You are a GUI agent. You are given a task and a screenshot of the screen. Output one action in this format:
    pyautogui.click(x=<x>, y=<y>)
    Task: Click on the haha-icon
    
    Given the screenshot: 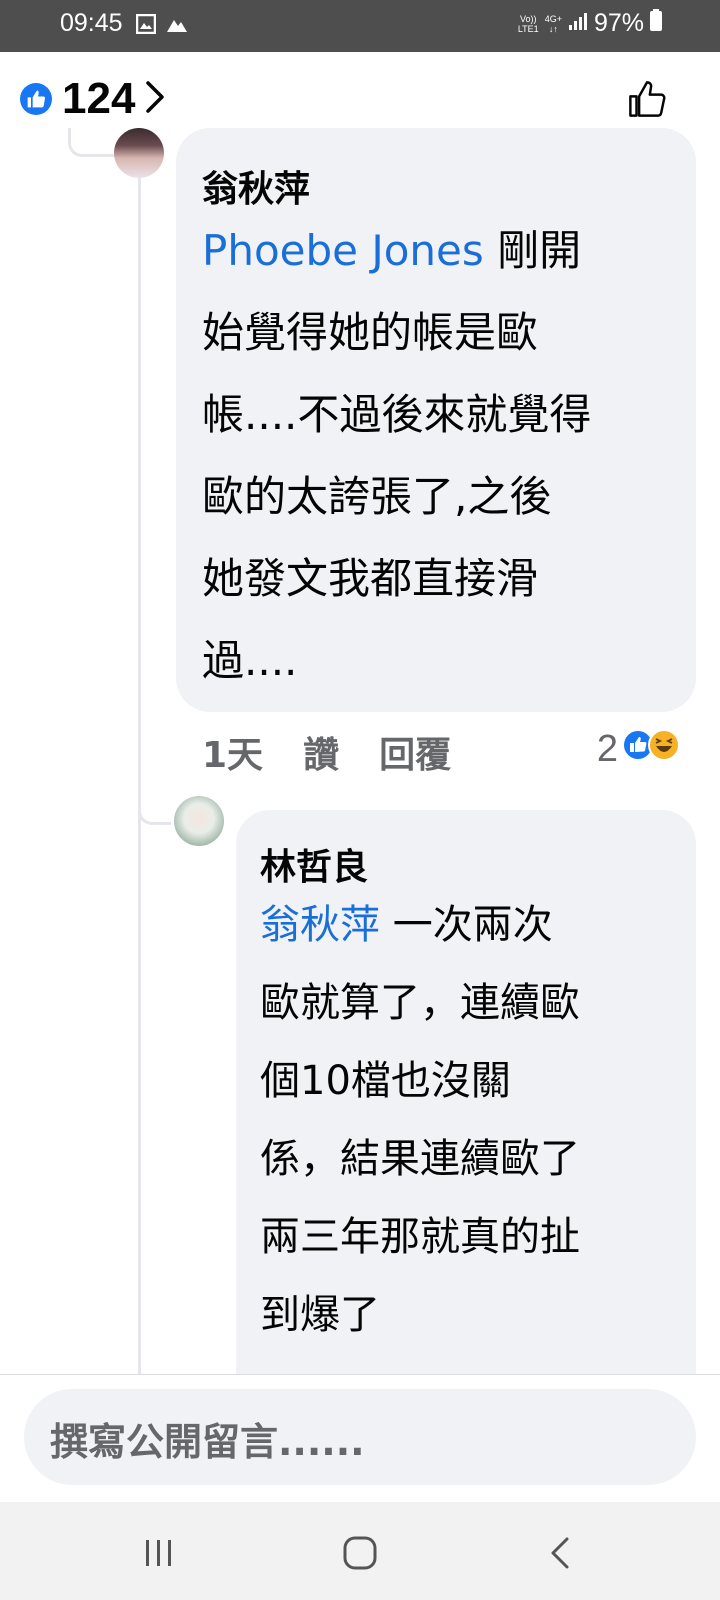 What is the action you would take?
    pyautogui.click(x=664, y=749)
    